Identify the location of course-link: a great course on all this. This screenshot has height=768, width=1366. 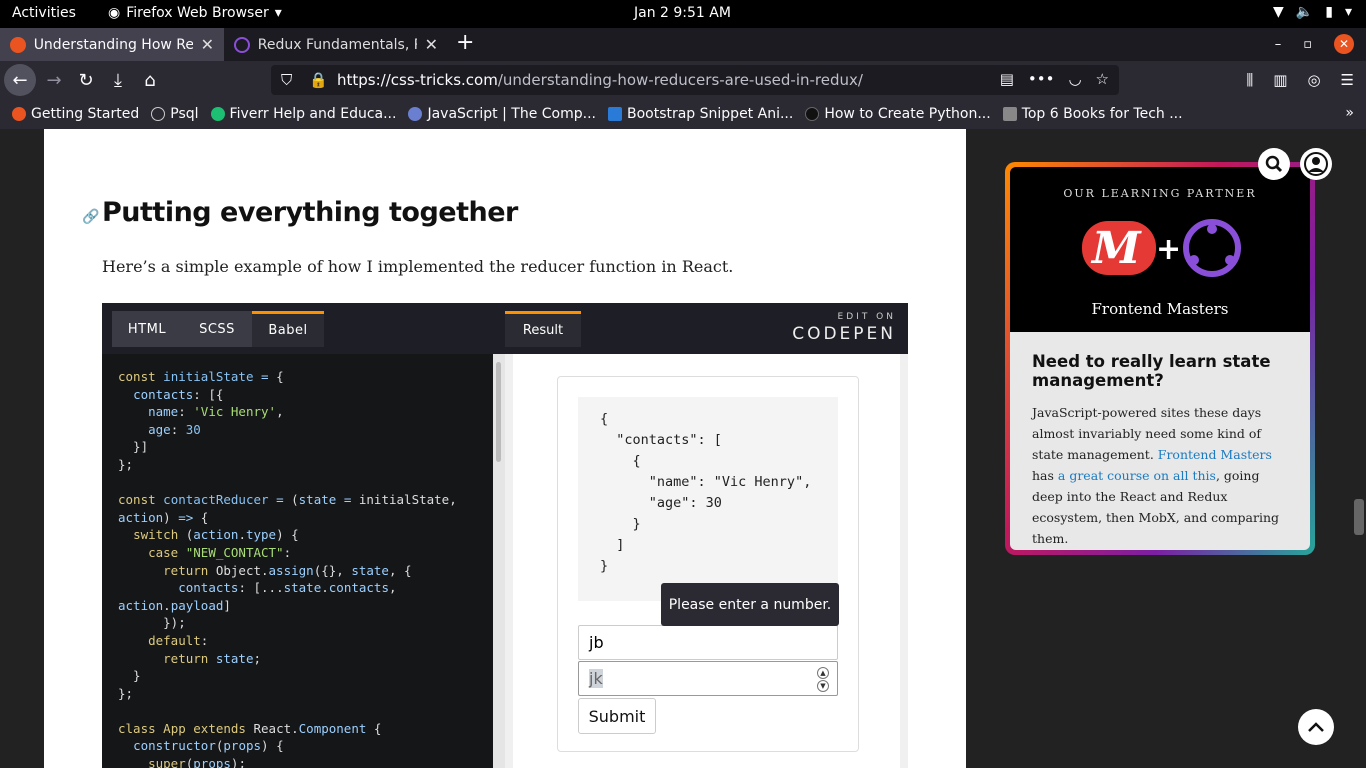
(1137, 475).